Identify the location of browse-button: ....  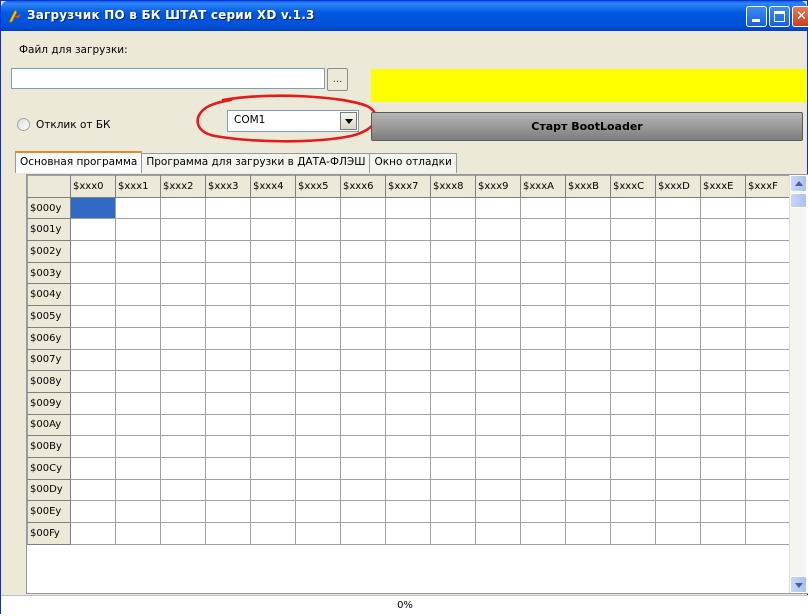
(337, 79).